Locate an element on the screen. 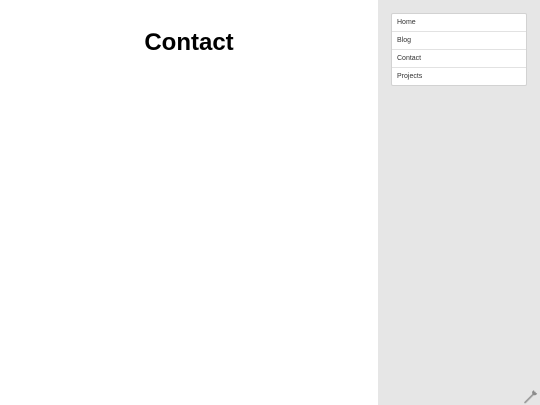 This screenshot has height=405, width=540. wrench-icon is located at coordinates (531, 396).